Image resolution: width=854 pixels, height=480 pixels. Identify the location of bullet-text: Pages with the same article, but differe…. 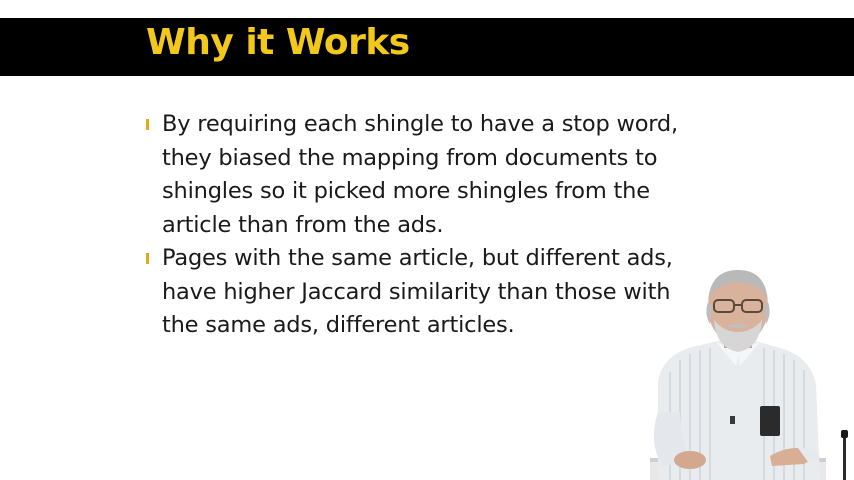
(417, 291).